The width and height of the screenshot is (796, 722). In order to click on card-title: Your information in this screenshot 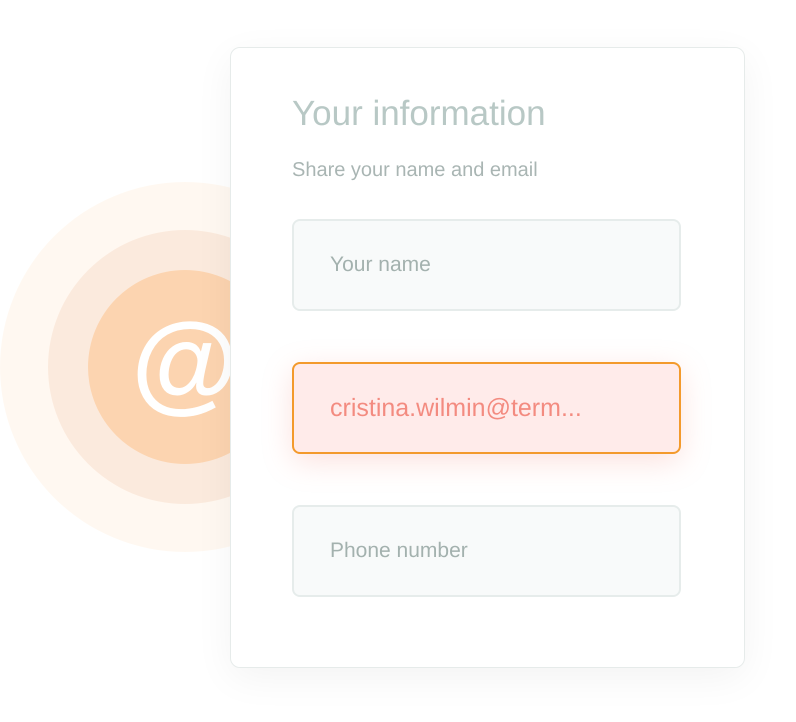, I will do `click(419, 114)`.